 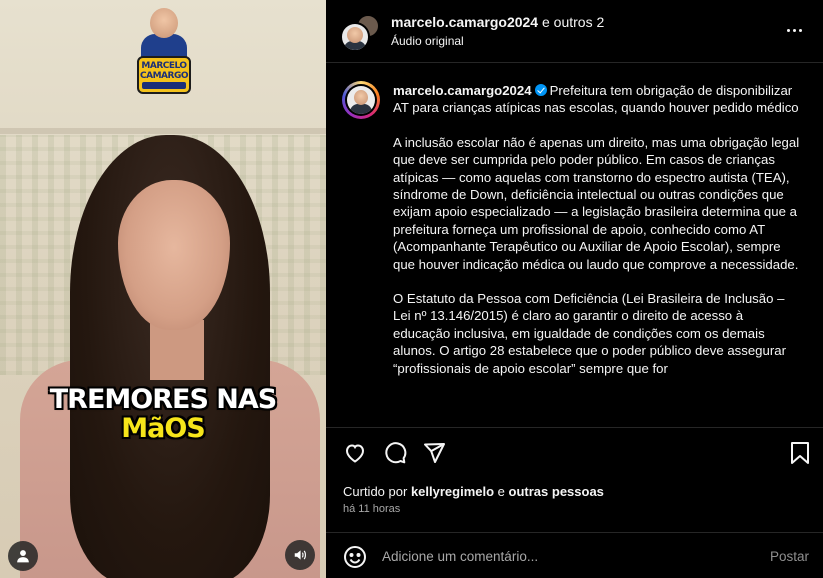 What do you see at coordinates (452, 491) in the screenshot?
I see `liked-by-user: kellyregimelo` at bounding box center [452, 491].